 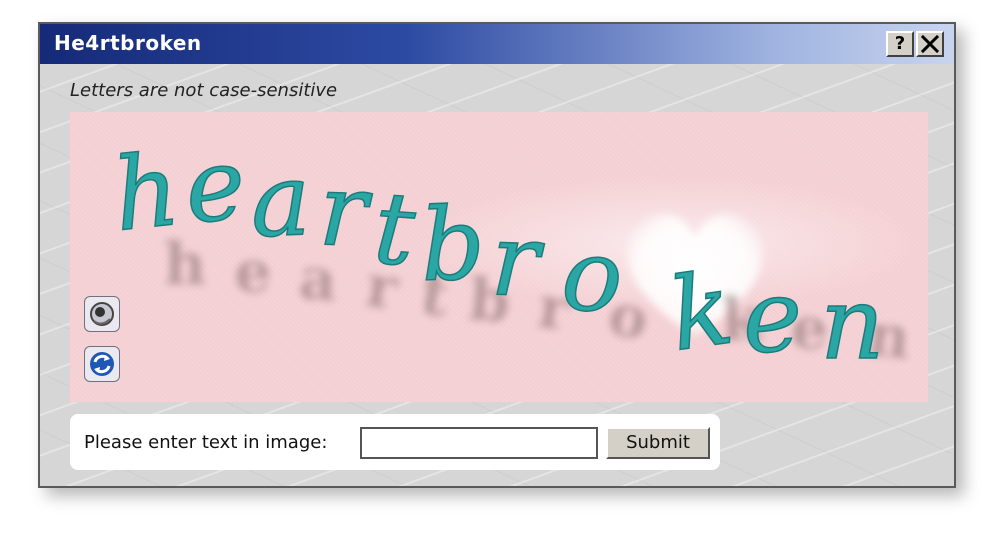 What do you see at coordinates (206, 442) in the screenshot?
I see `entry-label: Please enter text in image:` at bounding box center [206, 442].